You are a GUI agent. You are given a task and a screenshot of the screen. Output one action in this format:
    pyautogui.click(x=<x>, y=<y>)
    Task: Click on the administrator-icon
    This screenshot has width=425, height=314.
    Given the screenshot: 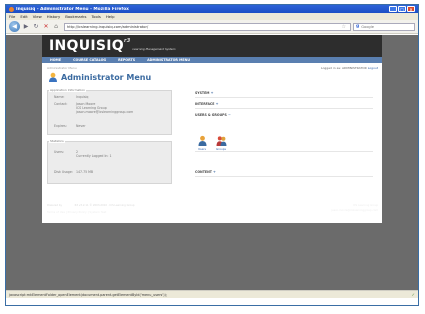 What is the action you would take?
    pyautogui.click(x=53, y=77)
    